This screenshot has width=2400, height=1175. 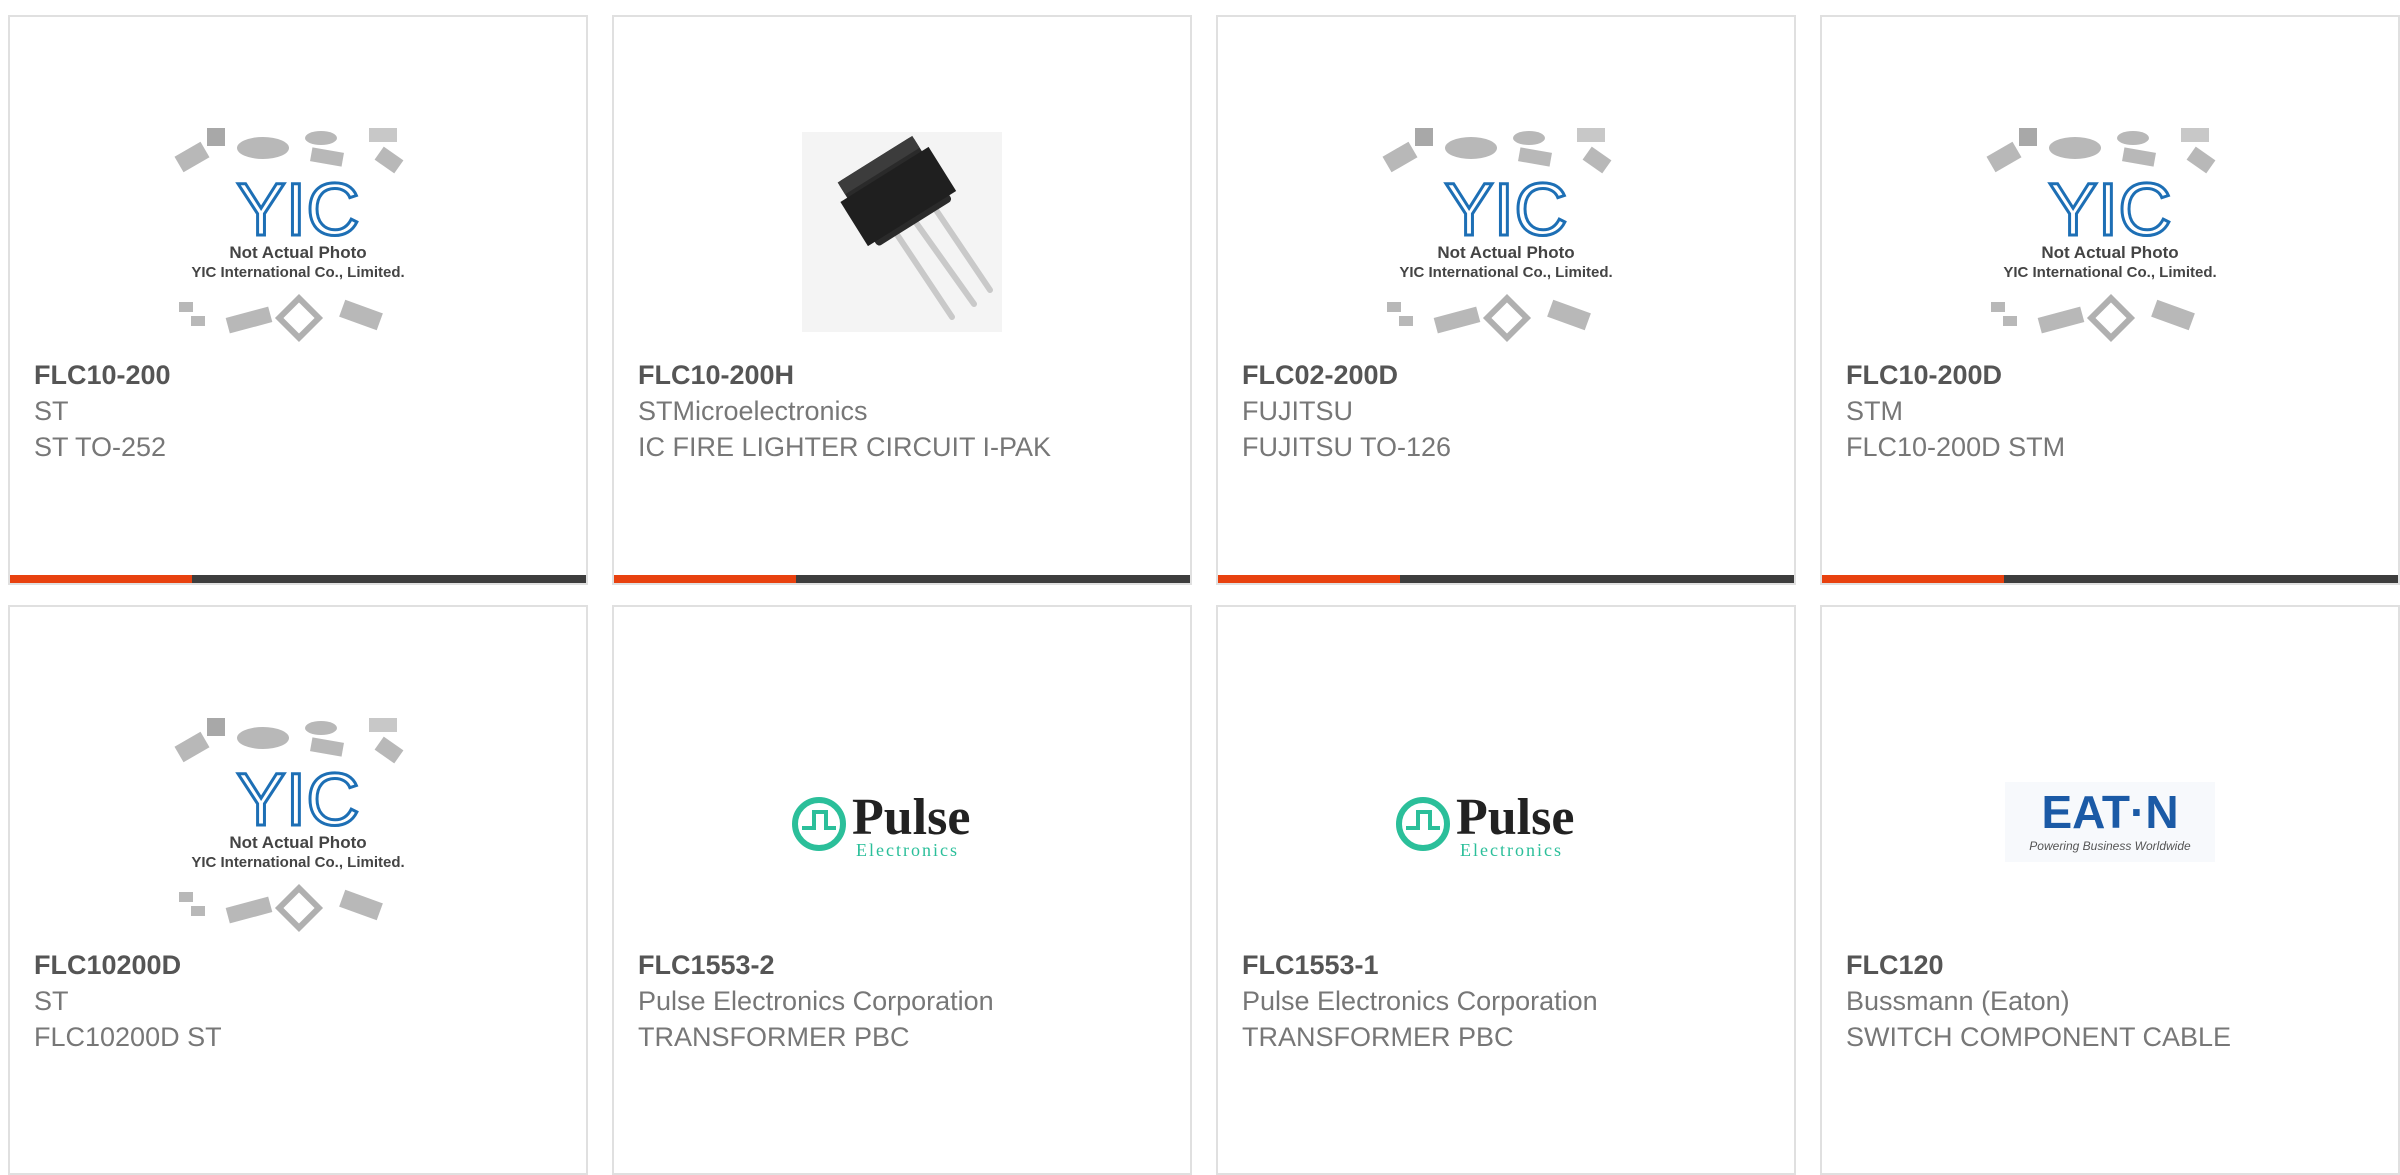 I want to click on description: SWITCH COMPONENT CABLE, so click(x=2039, y=1037).